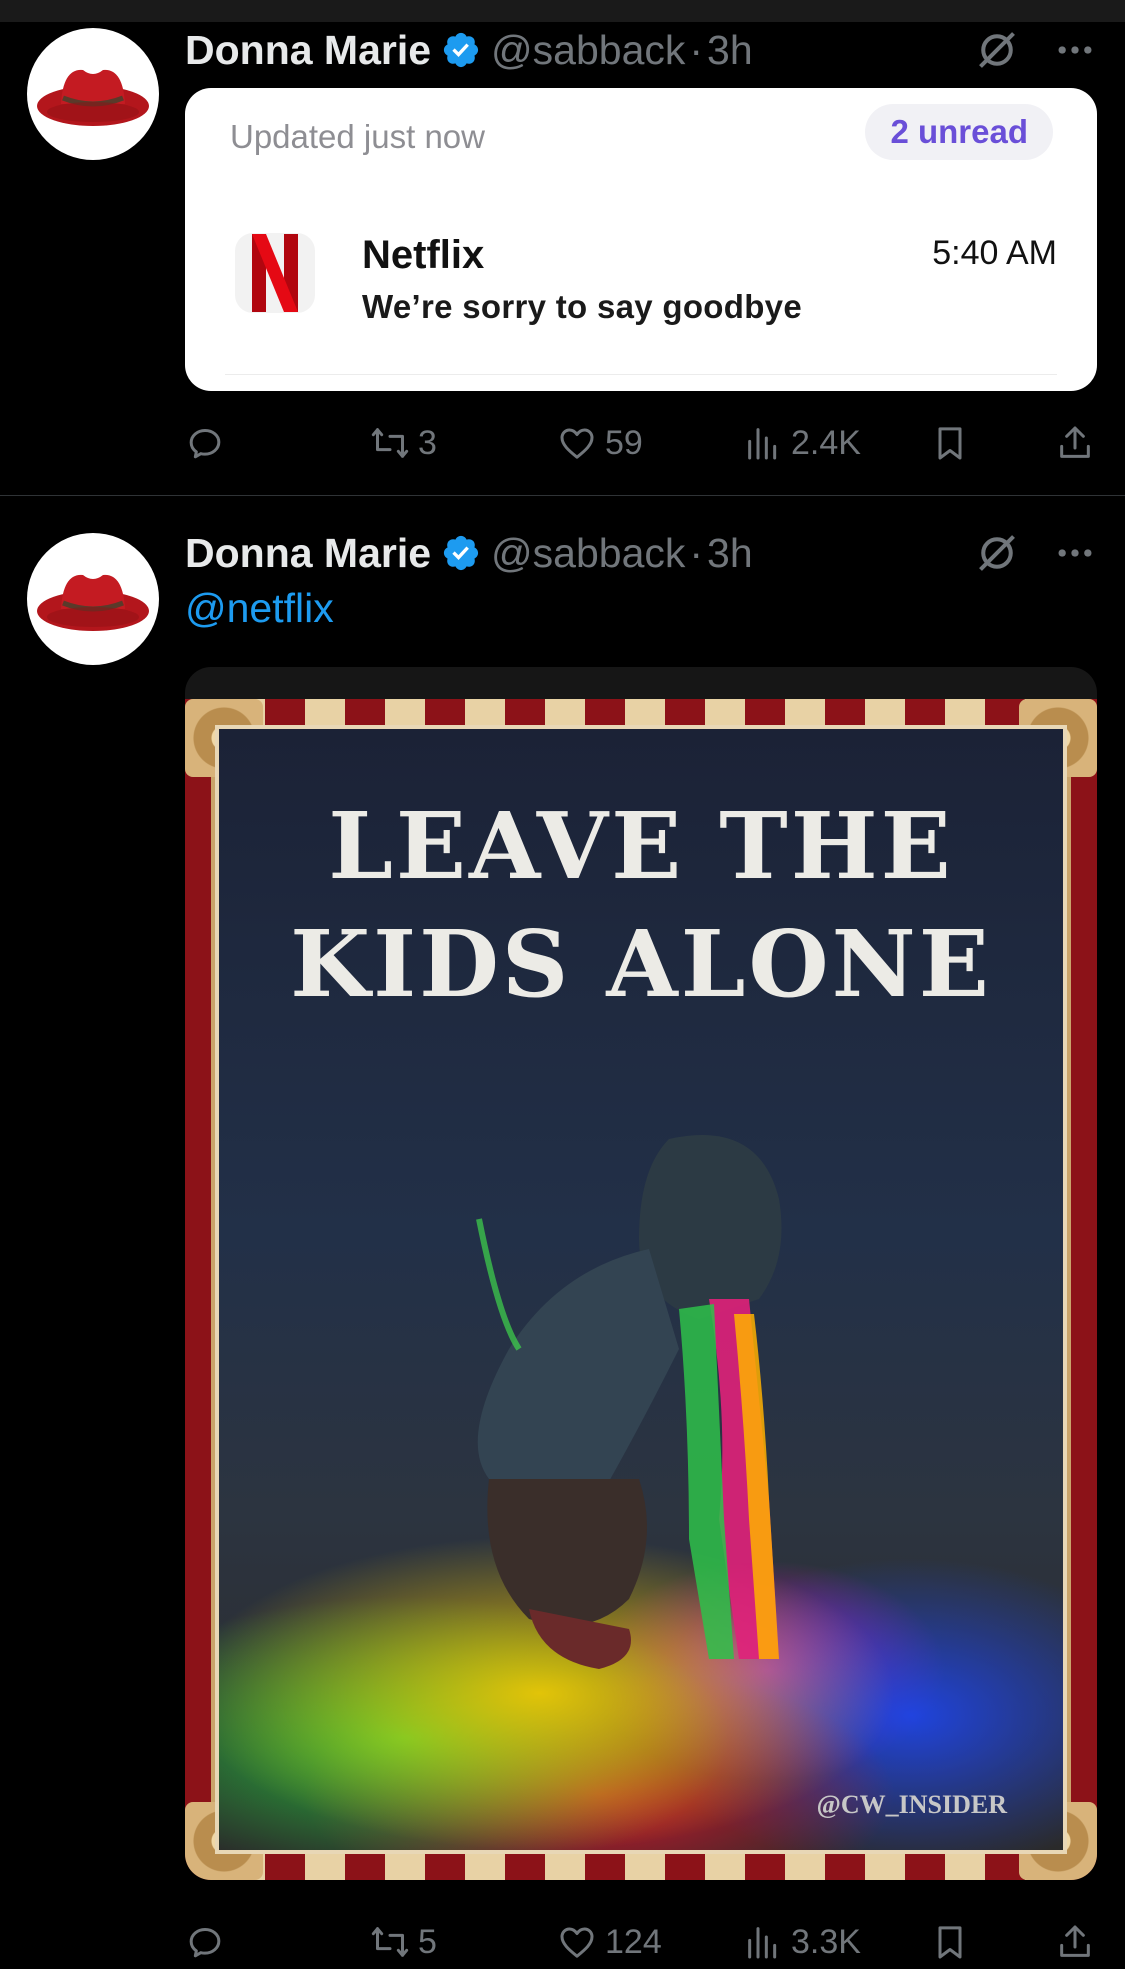 The height and width of the screenshot is (1969, 1125). What do you see at coordinates (600, 443) in the screenshot?
I see `like-button: 59` at bounding box center [600, 443].